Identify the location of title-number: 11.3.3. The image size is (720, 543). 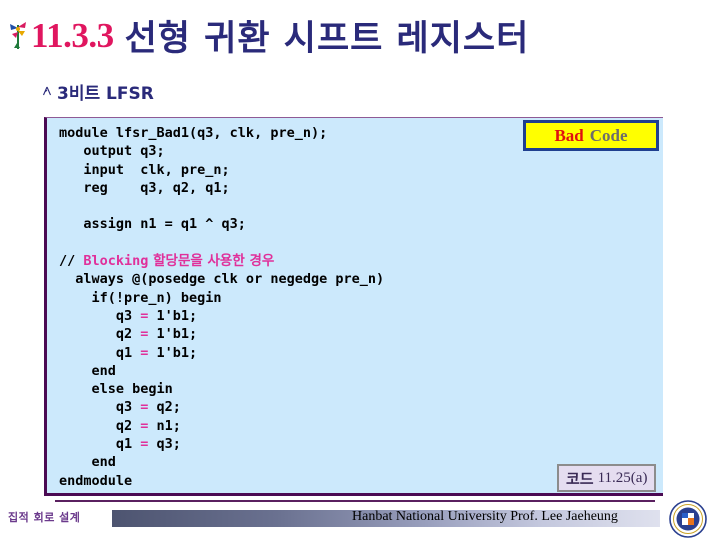
(72, 35).